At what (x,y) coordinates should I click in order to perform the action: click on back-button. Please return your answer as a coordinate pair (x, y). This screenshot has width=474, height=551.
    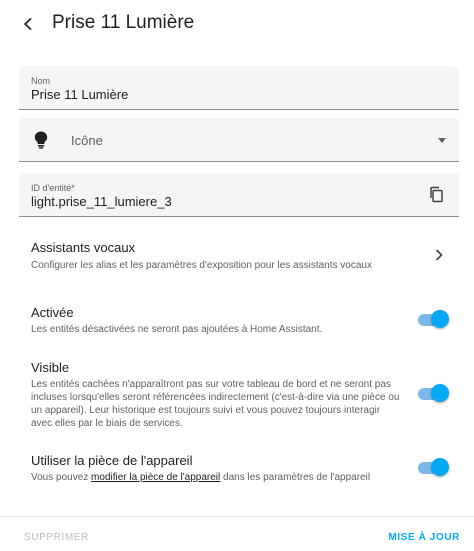
    Looking at the image, I should click on (28, 24).